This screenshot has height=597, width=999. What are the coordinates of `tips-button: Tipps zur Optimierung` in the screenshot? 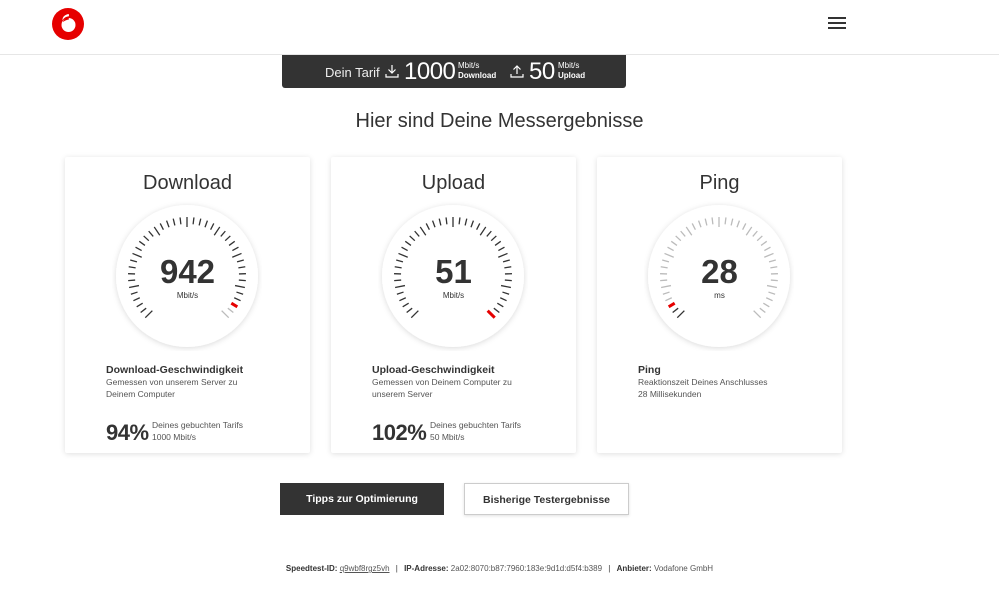 It's located at (362, 499).